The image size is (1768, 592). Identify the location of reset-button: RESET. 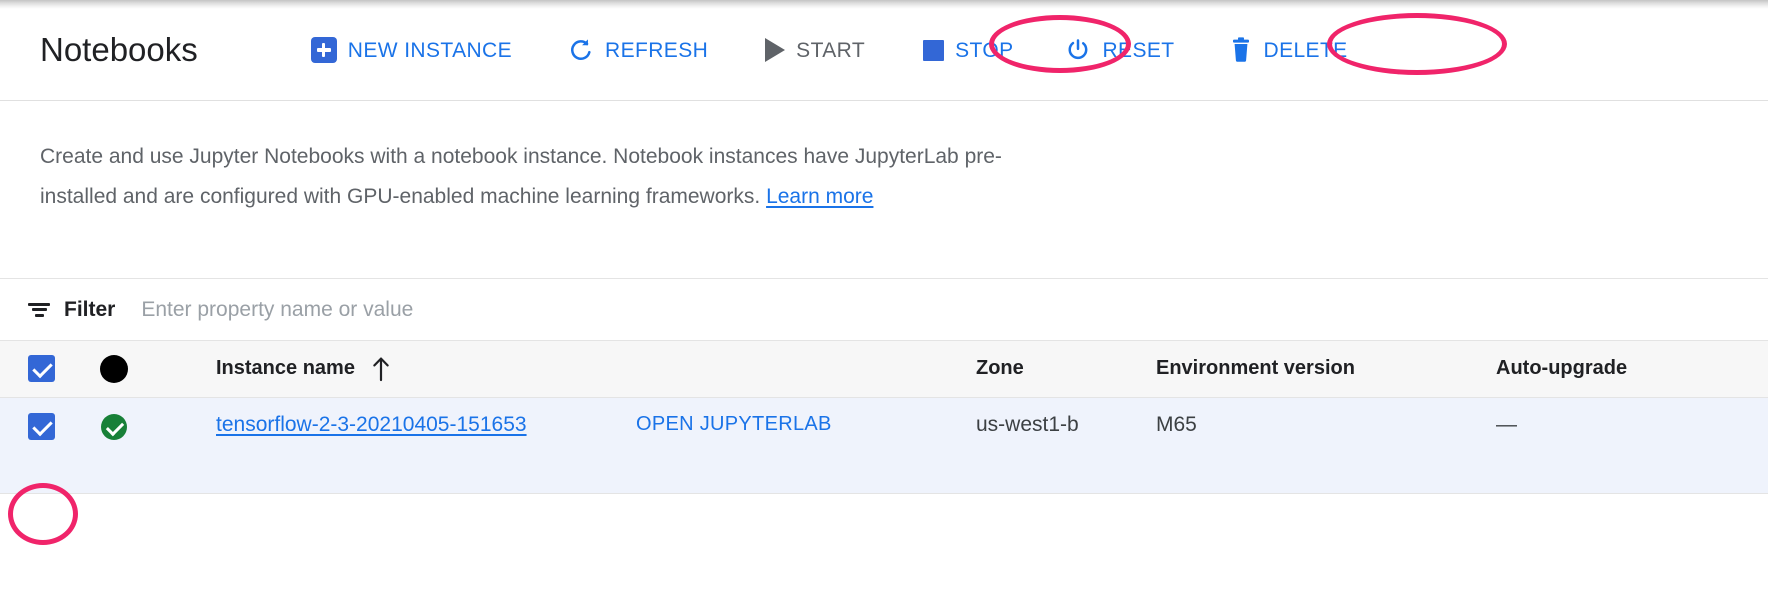
(1119, 50).